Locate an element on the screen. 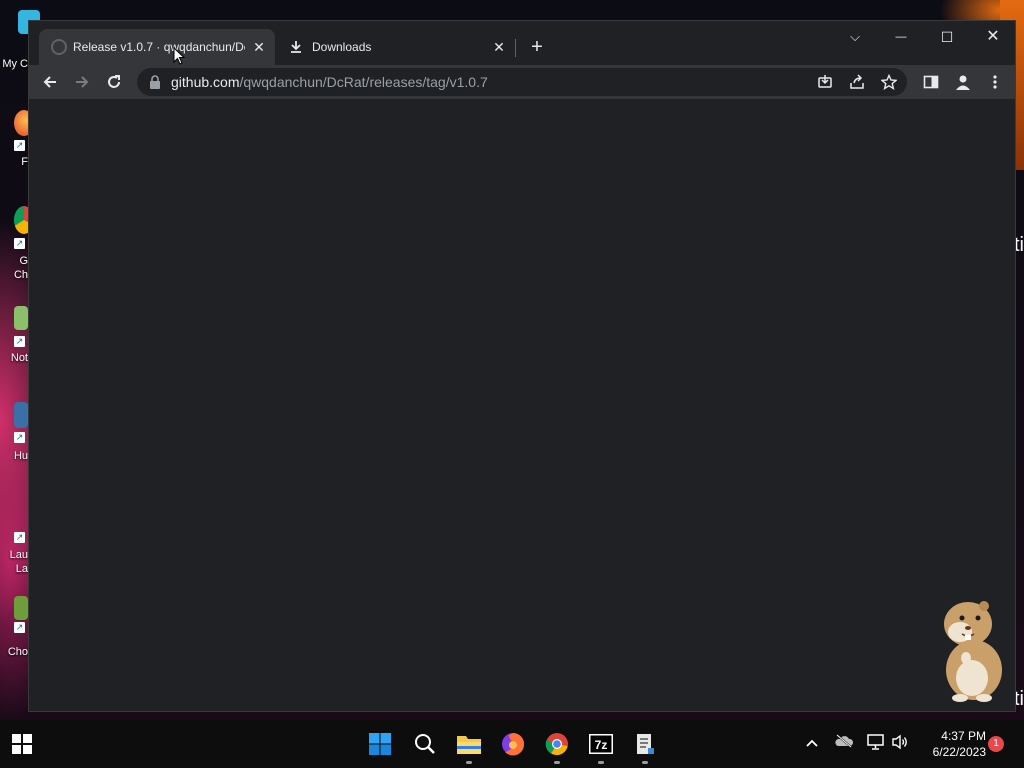 This screenshot has width=1024, height=768. network-icon is located at coordinates (875, 742).